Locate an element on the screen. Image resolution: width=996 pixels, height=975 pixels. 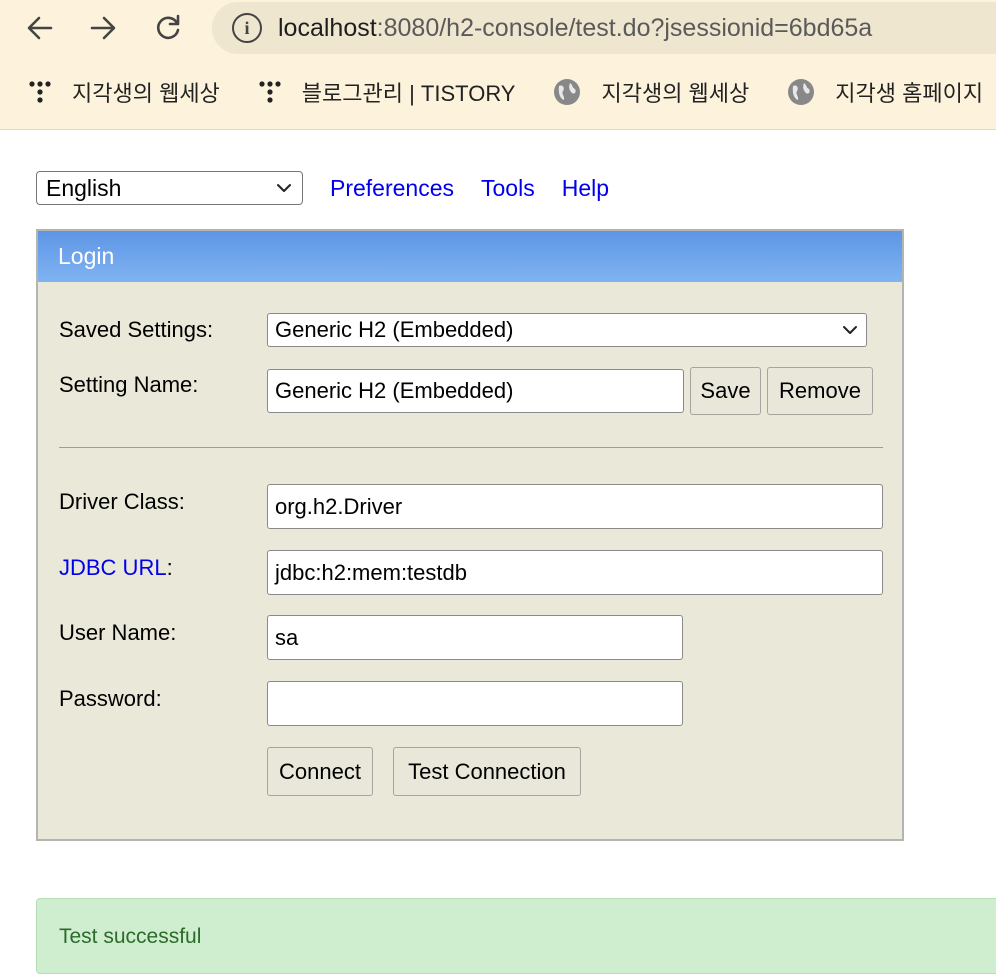
help-link: Help is located at coordinates (585, 188).